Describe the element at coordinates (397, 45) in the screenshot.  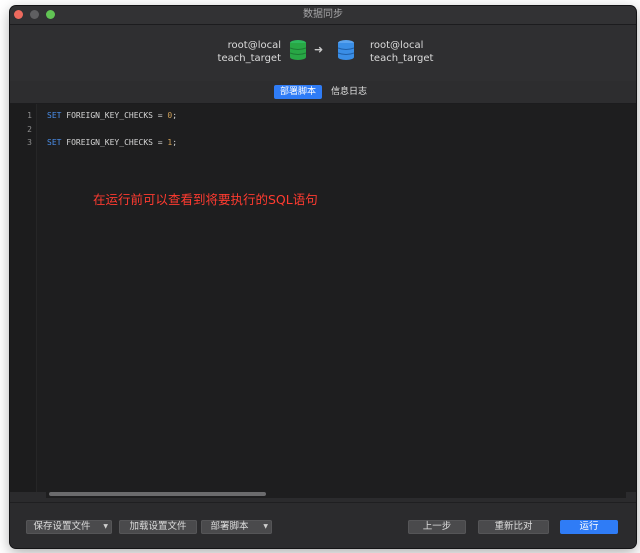
I see `target-user: root@local` at that location.